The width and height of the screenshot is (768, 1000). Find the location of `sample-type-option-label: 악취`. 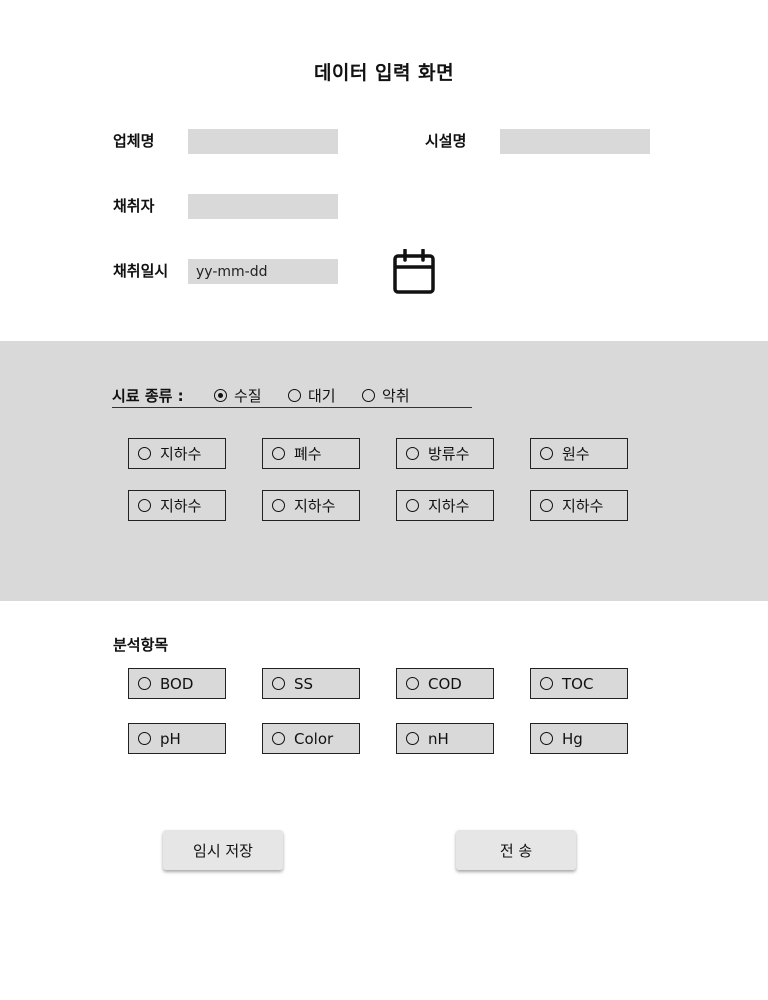

sample-type-option-label: 악취 is located at coordinates (396, 396).